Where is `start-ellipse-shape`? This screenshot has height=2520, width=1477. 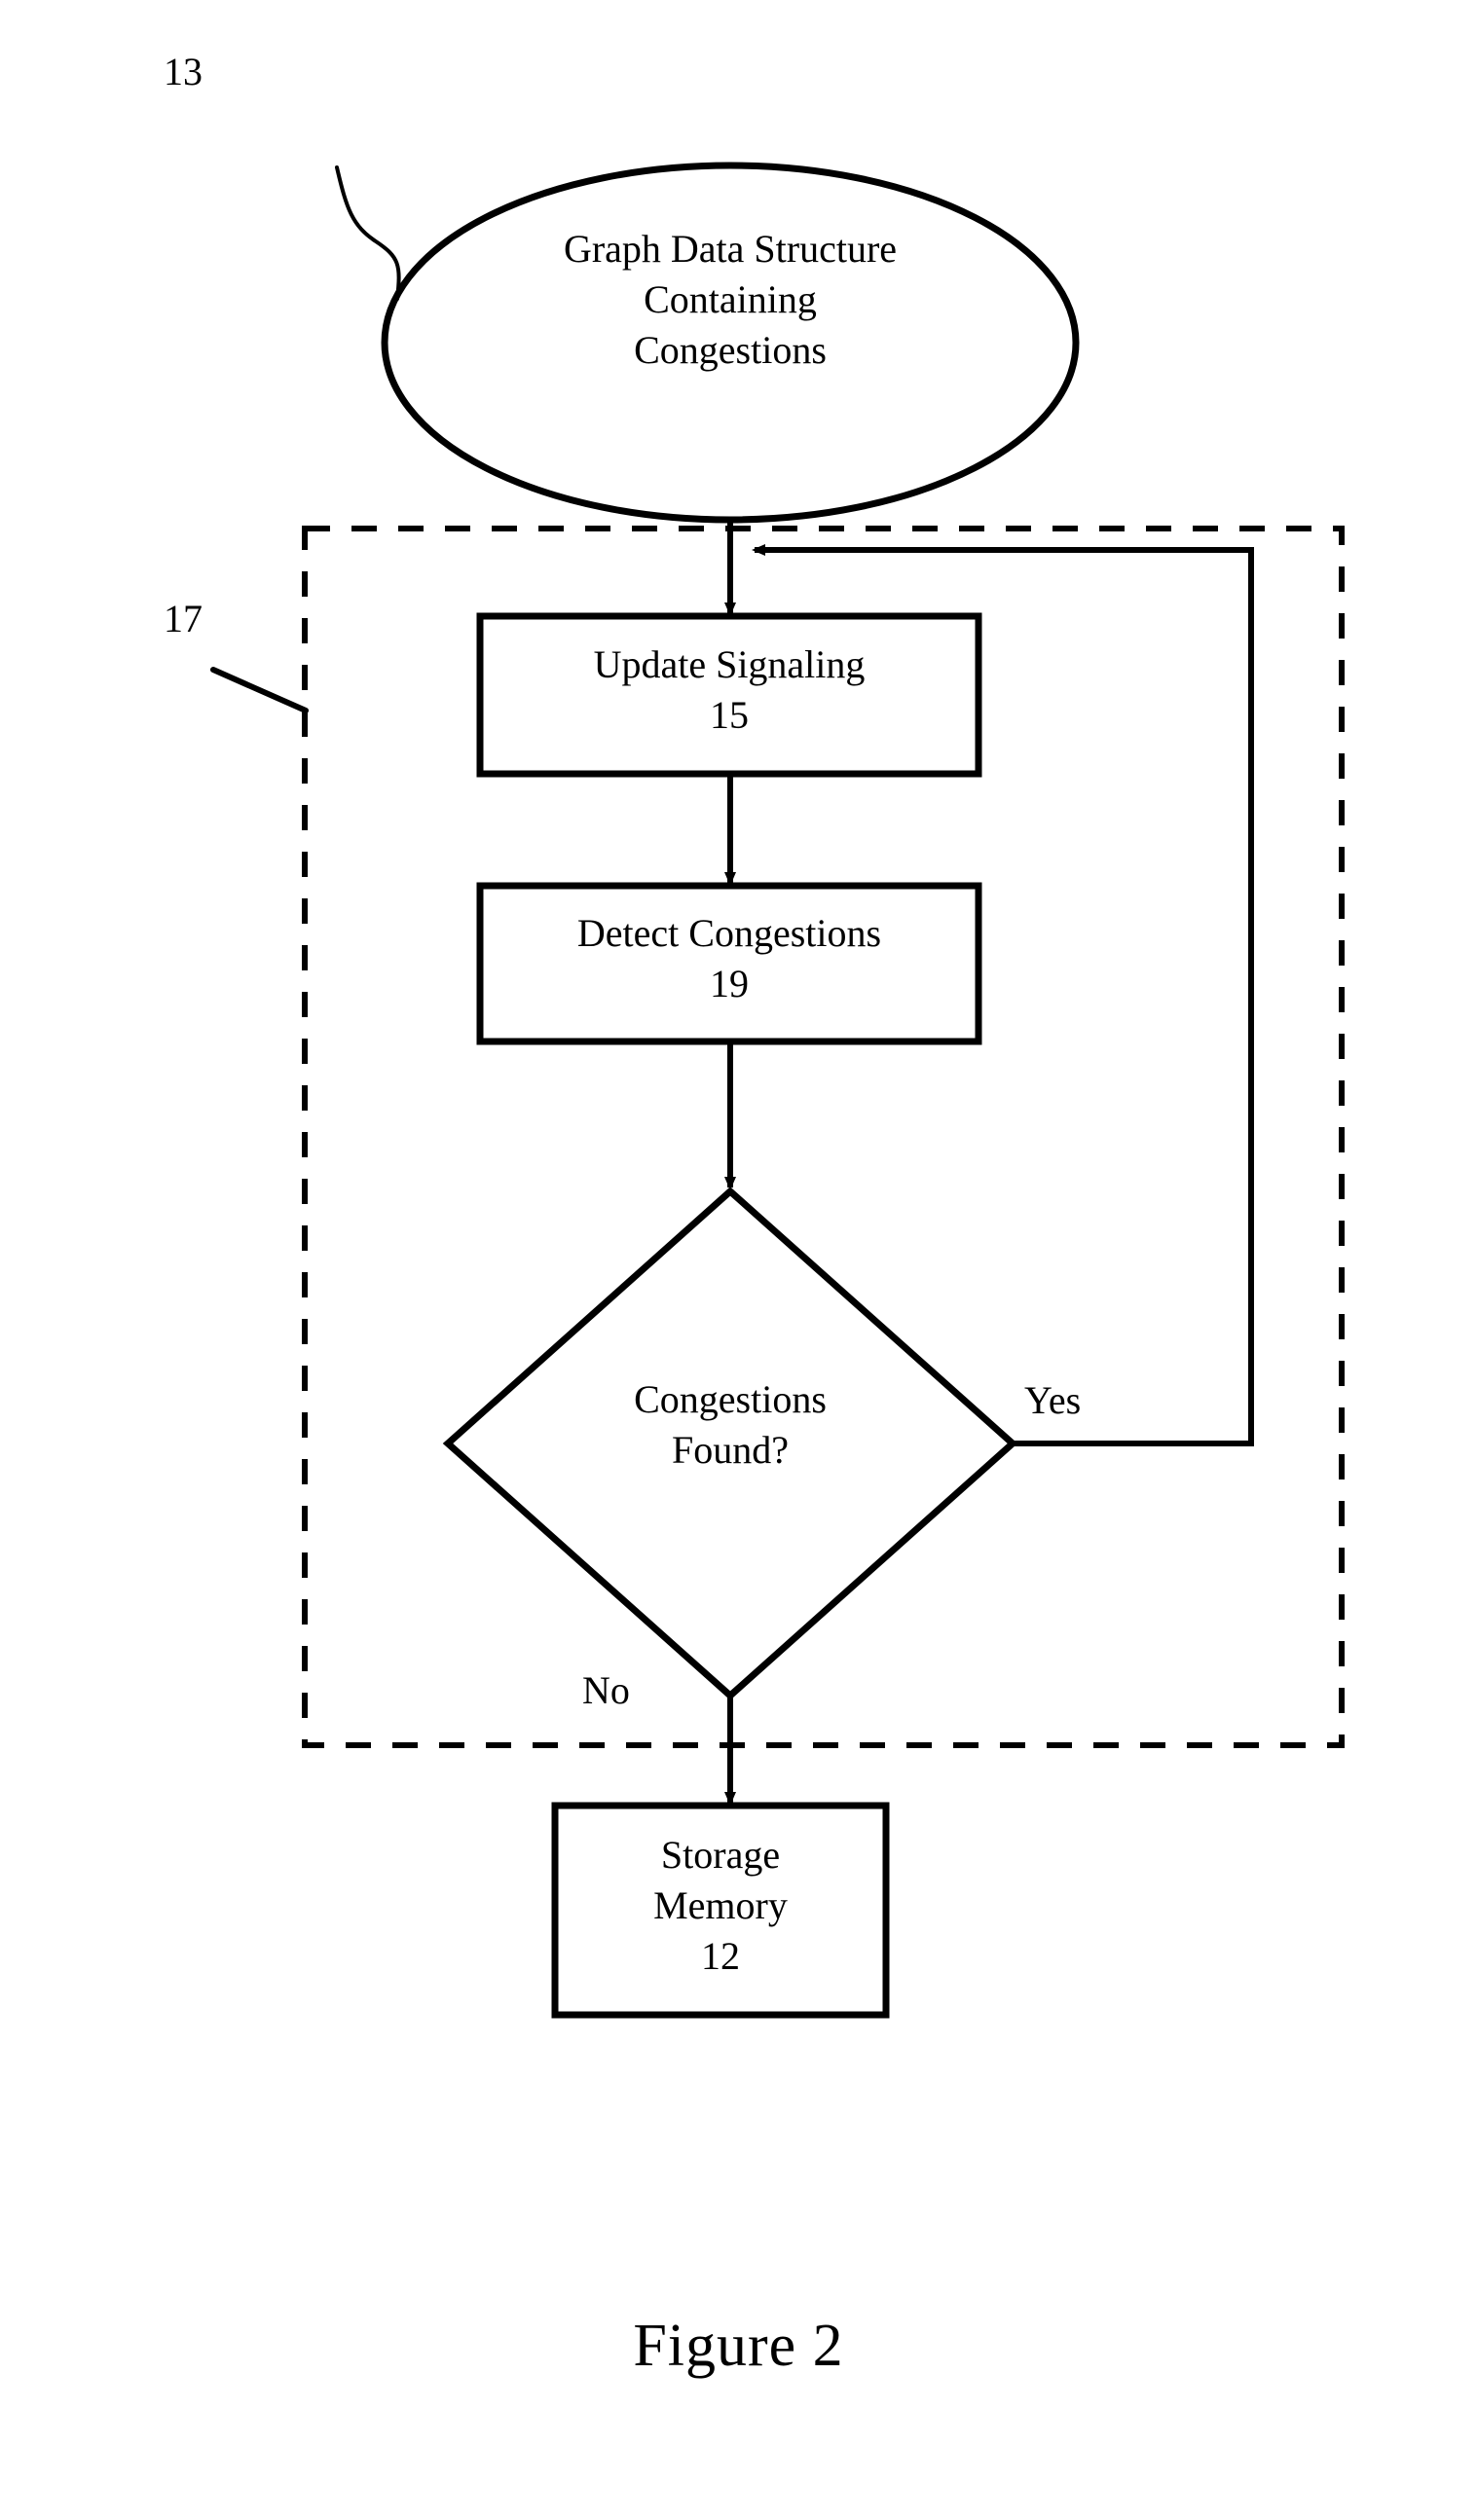 start-ellipse-shape is located at coordinates (730, 343).